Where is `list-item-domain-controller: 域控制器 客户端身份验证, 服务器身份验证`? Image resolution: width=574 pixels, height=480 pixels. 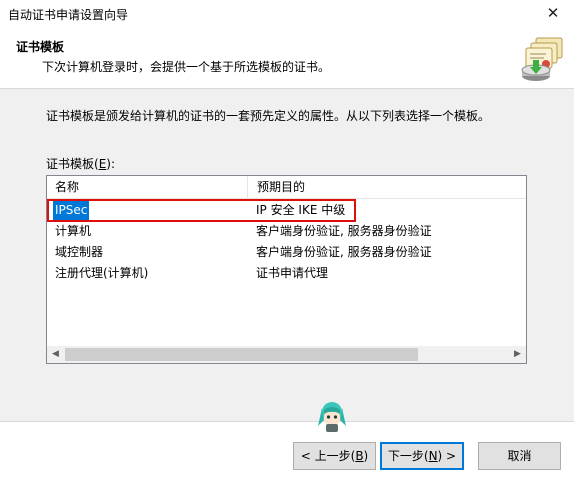 list-item-domain-controller: 域控制器 客户端身份验证, 服务器身份验证 is located at coordinates (286, 252).